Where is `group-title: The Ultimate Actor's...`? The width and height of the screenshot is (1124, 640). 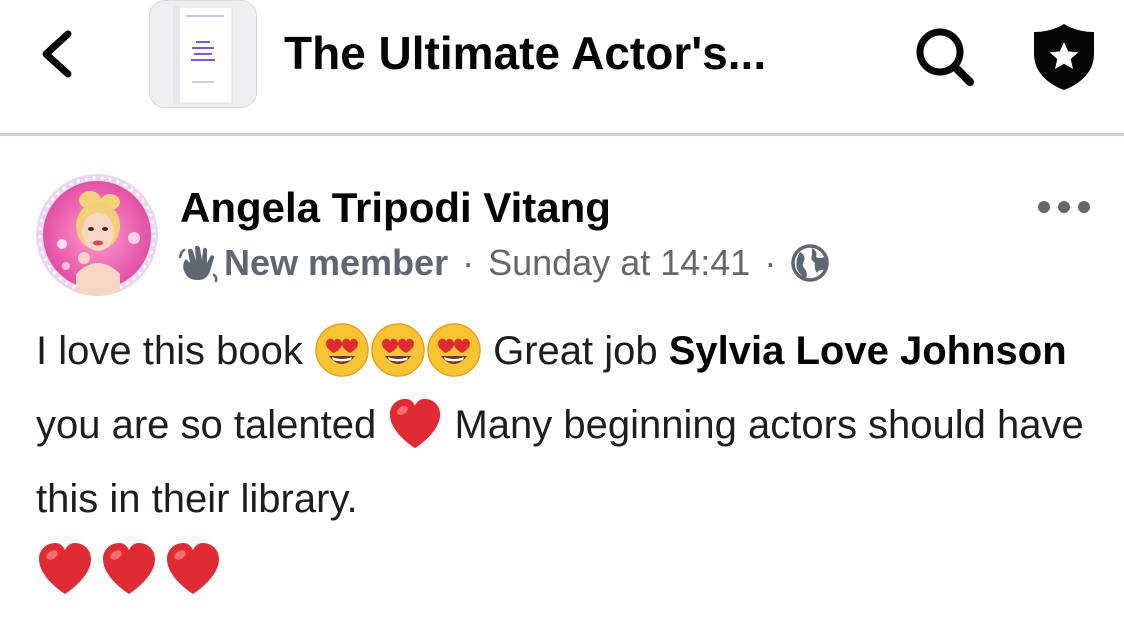
group-title: The Ultimate Actor's... is located at coordinates (525, 53).